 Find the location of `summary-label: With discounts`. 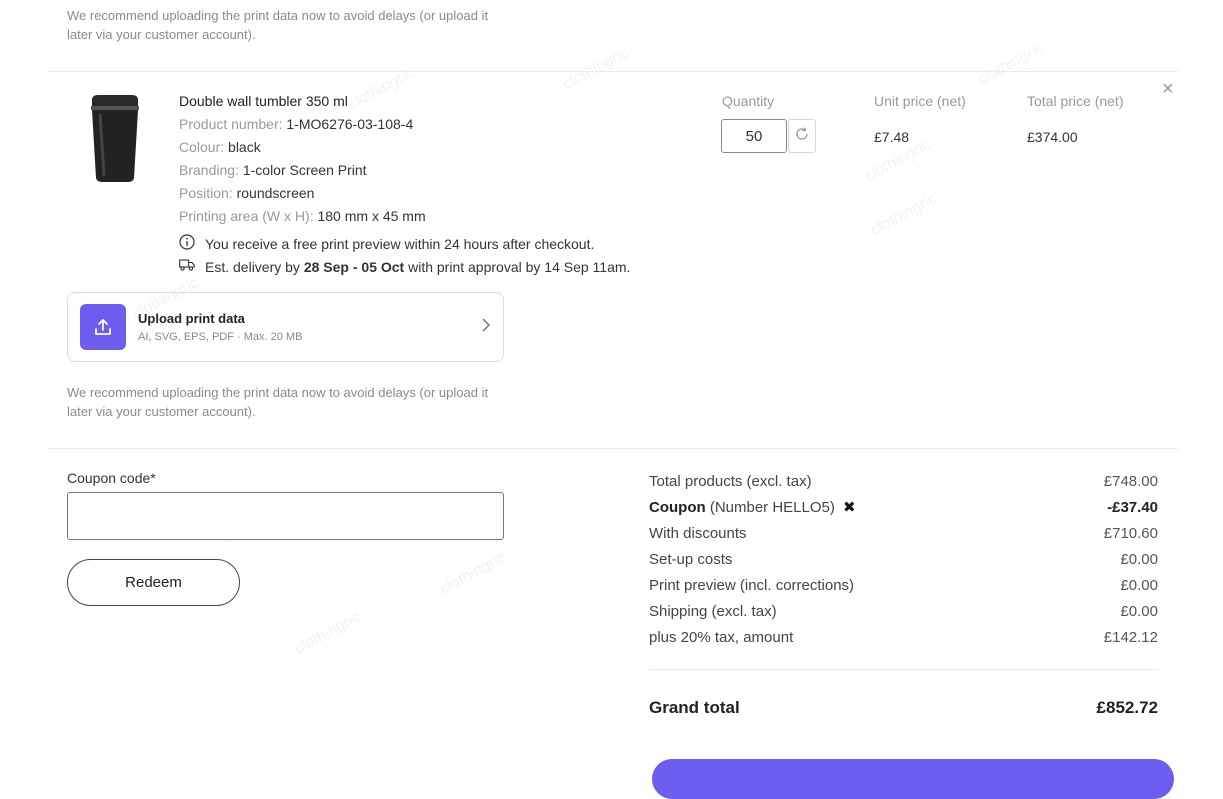

summary-label: With discounts is located at coordinates (698, 533).